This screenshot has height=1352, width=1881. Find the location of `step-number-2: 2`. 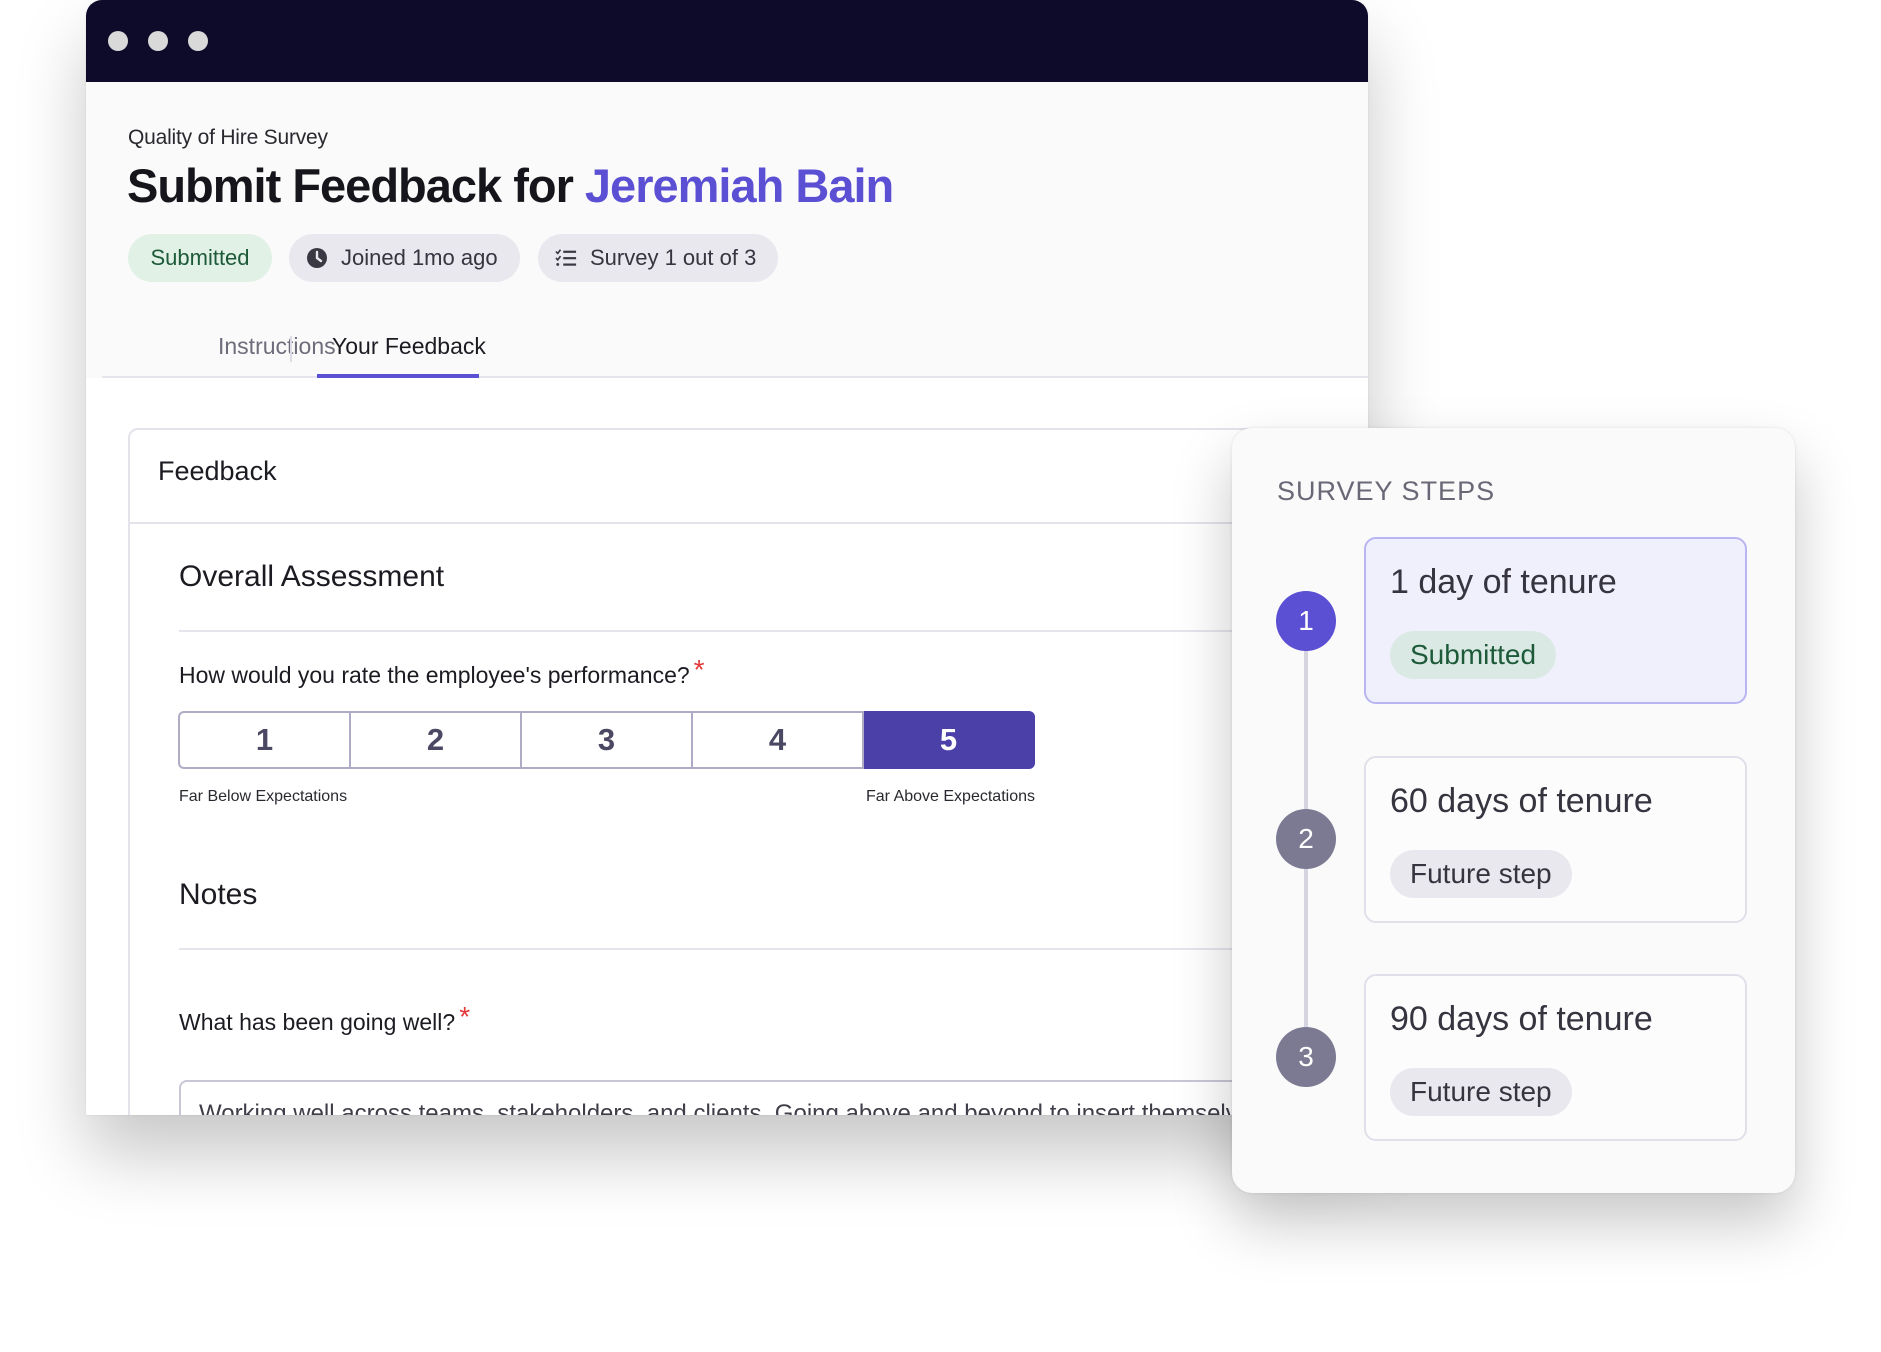

step-number-2: 2 is located at coordinates (1306, 839).